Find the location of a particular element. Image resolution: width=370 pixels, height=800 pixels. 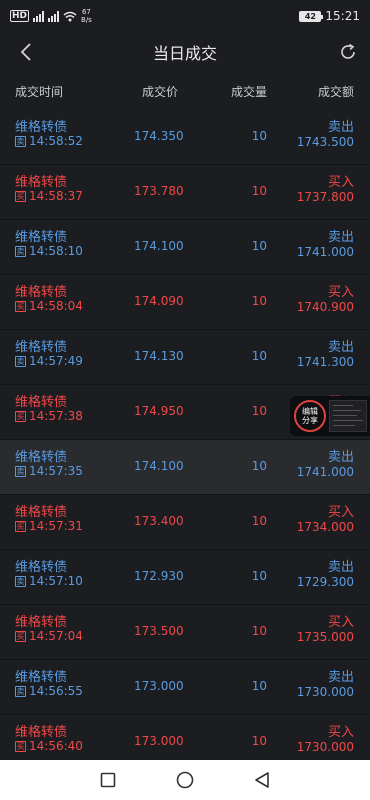

refresh-icon is located at coordinates (348, 51).